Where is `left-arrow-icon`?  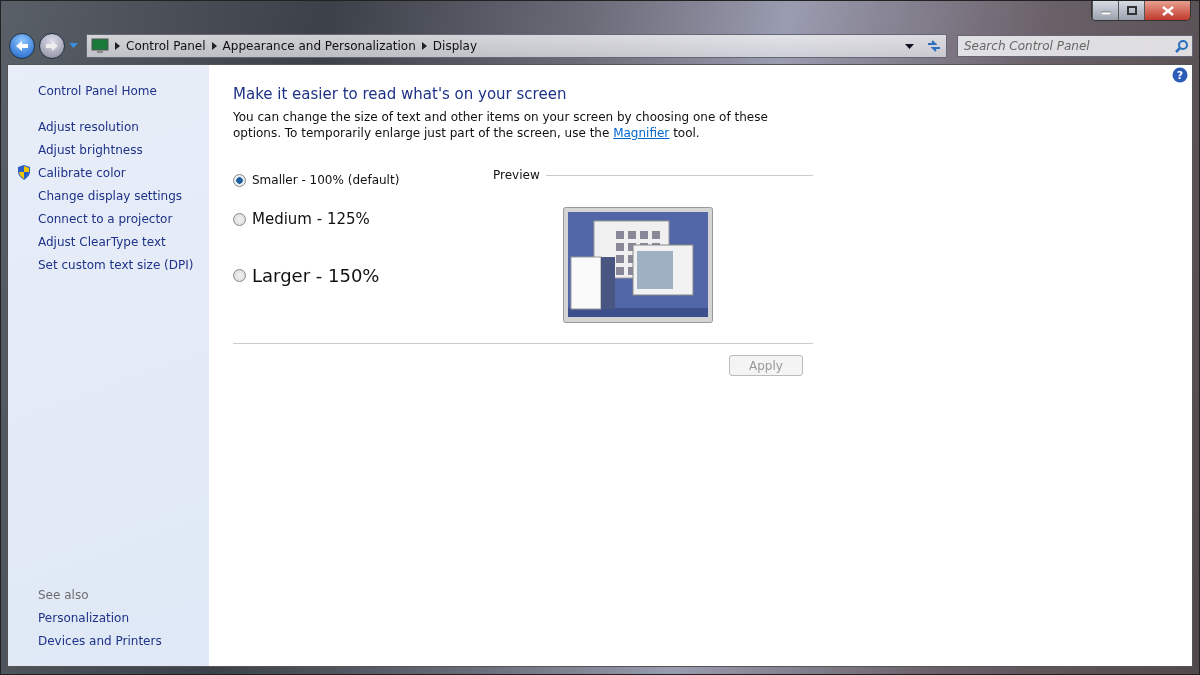 left-arrow-icon is located at coordinates (22, 46).